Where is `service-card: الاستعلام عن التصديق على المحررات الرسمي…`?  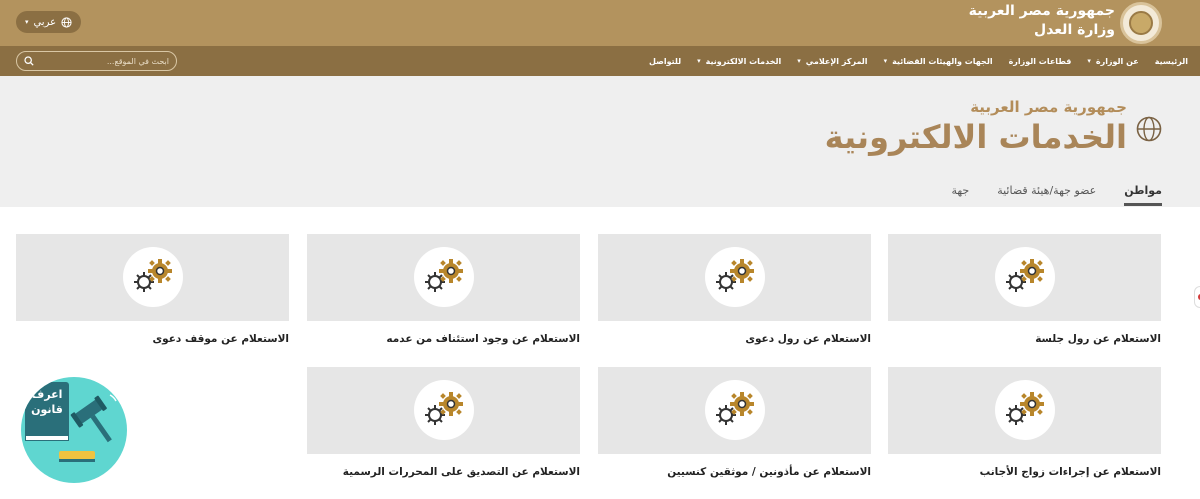
service-card: الاستعلام عن التصديق على المحررات الرسمي… is located at coordinates (443, 422).